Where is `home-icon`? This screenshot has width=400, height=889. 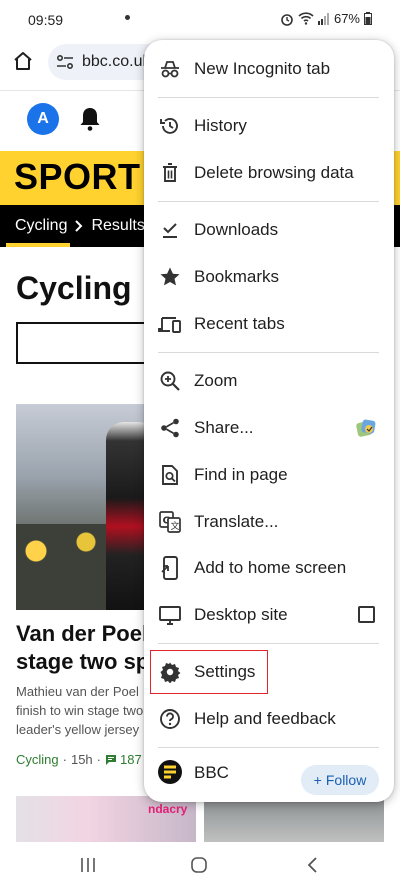 home-icon is located at coordinates (23, 61).